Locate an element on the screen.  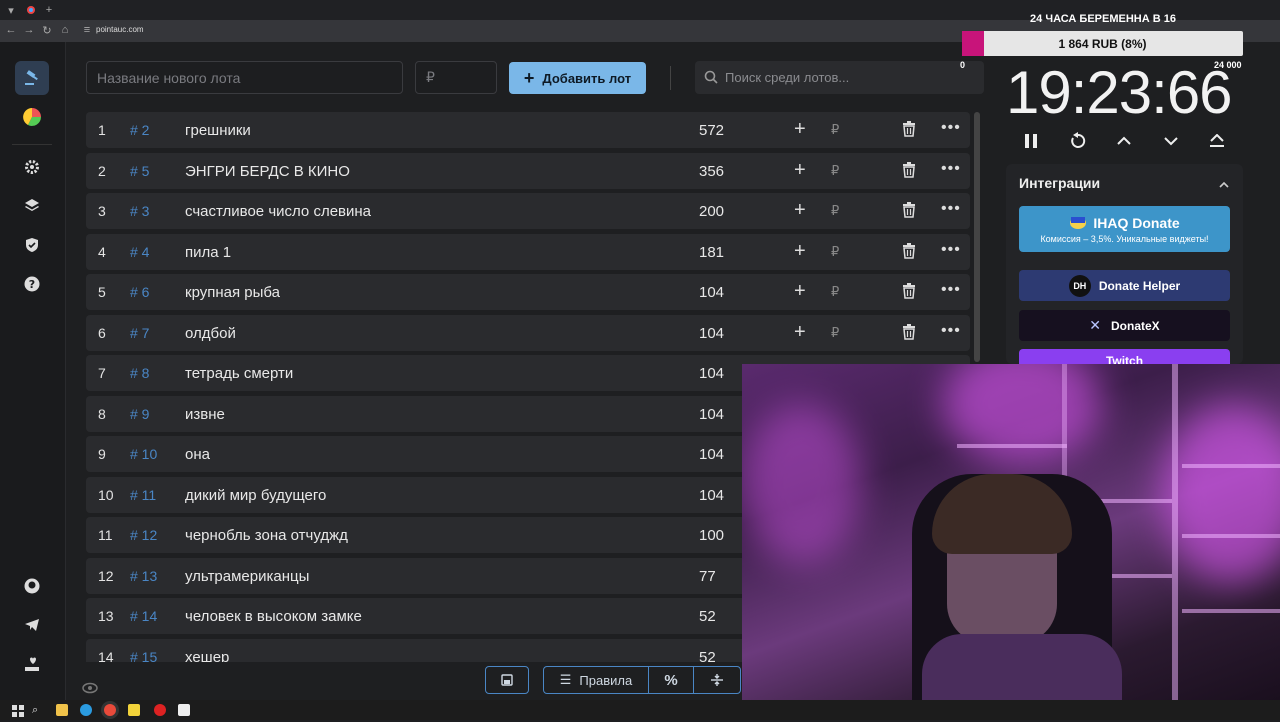
percent-button: % is located at coordinates (671, 680).